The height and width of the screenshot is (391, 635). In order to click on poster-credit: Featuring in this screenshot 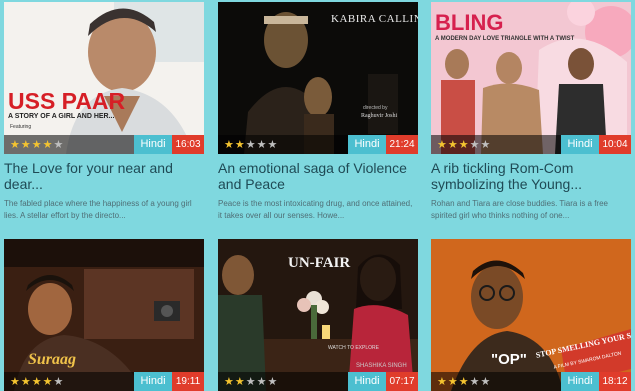, I will do `click(21, 127)`.